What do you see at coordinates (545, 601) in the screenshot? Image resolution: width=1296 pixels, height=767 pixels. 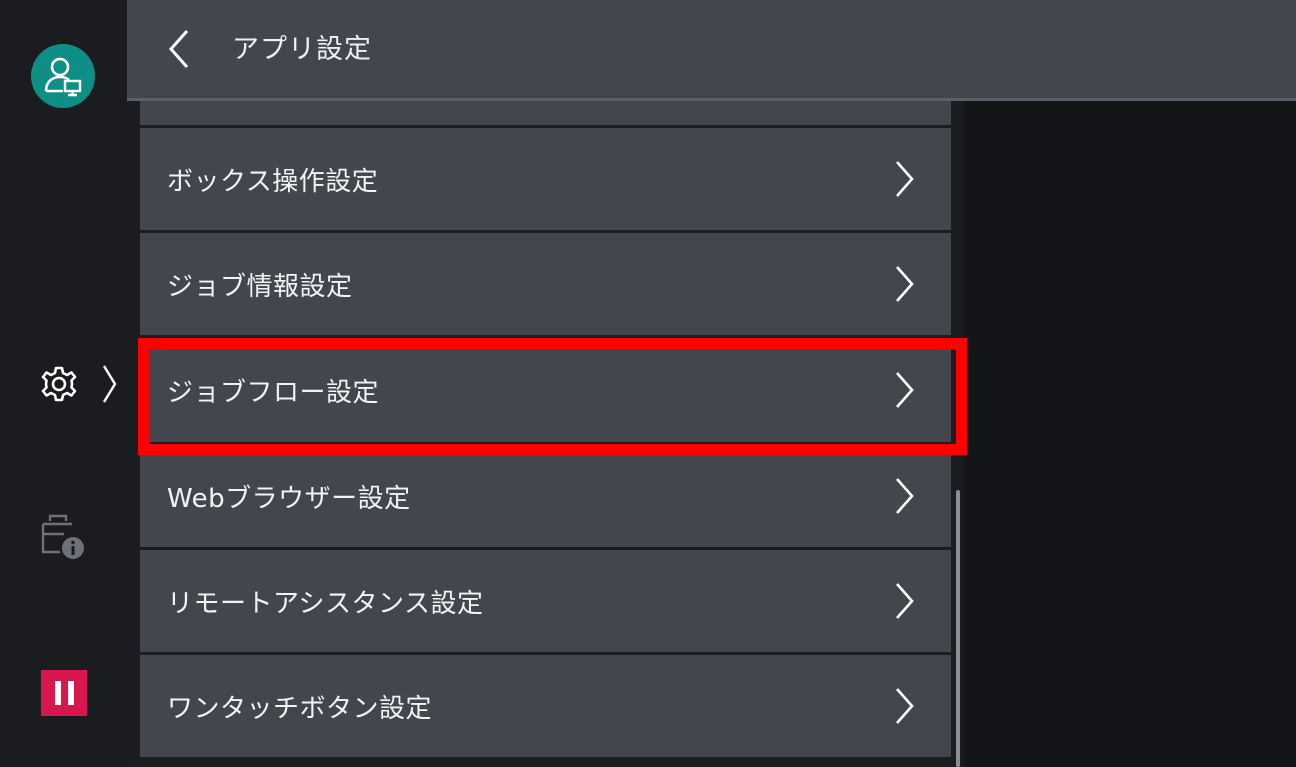 I see `list-item-remote-assistance: リモートアシスタンス設定` at bounding box center [545, 601].